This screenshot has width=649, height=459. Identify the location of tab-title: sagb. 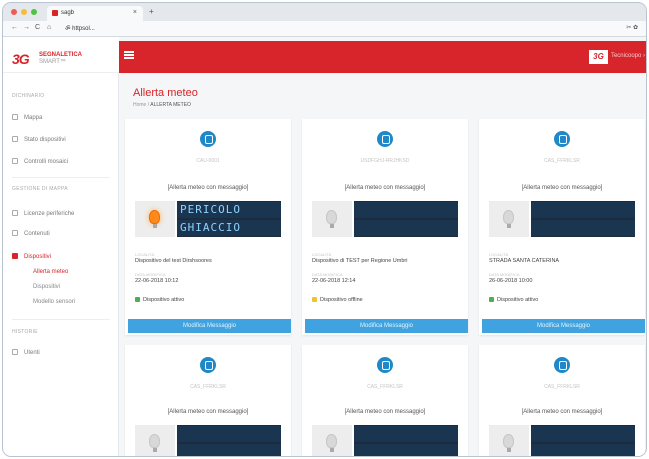
(68, 13).